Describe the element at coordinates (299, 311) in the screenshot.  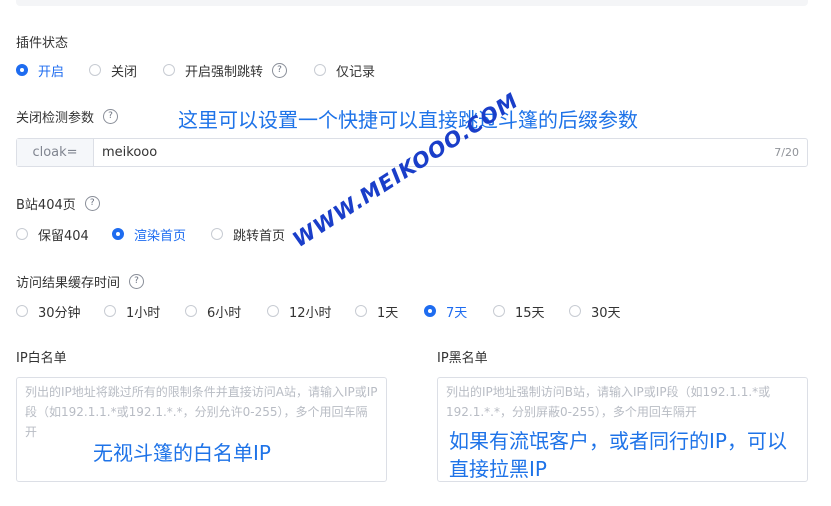
I see `radio-cache-12h: 12小时` at that location.